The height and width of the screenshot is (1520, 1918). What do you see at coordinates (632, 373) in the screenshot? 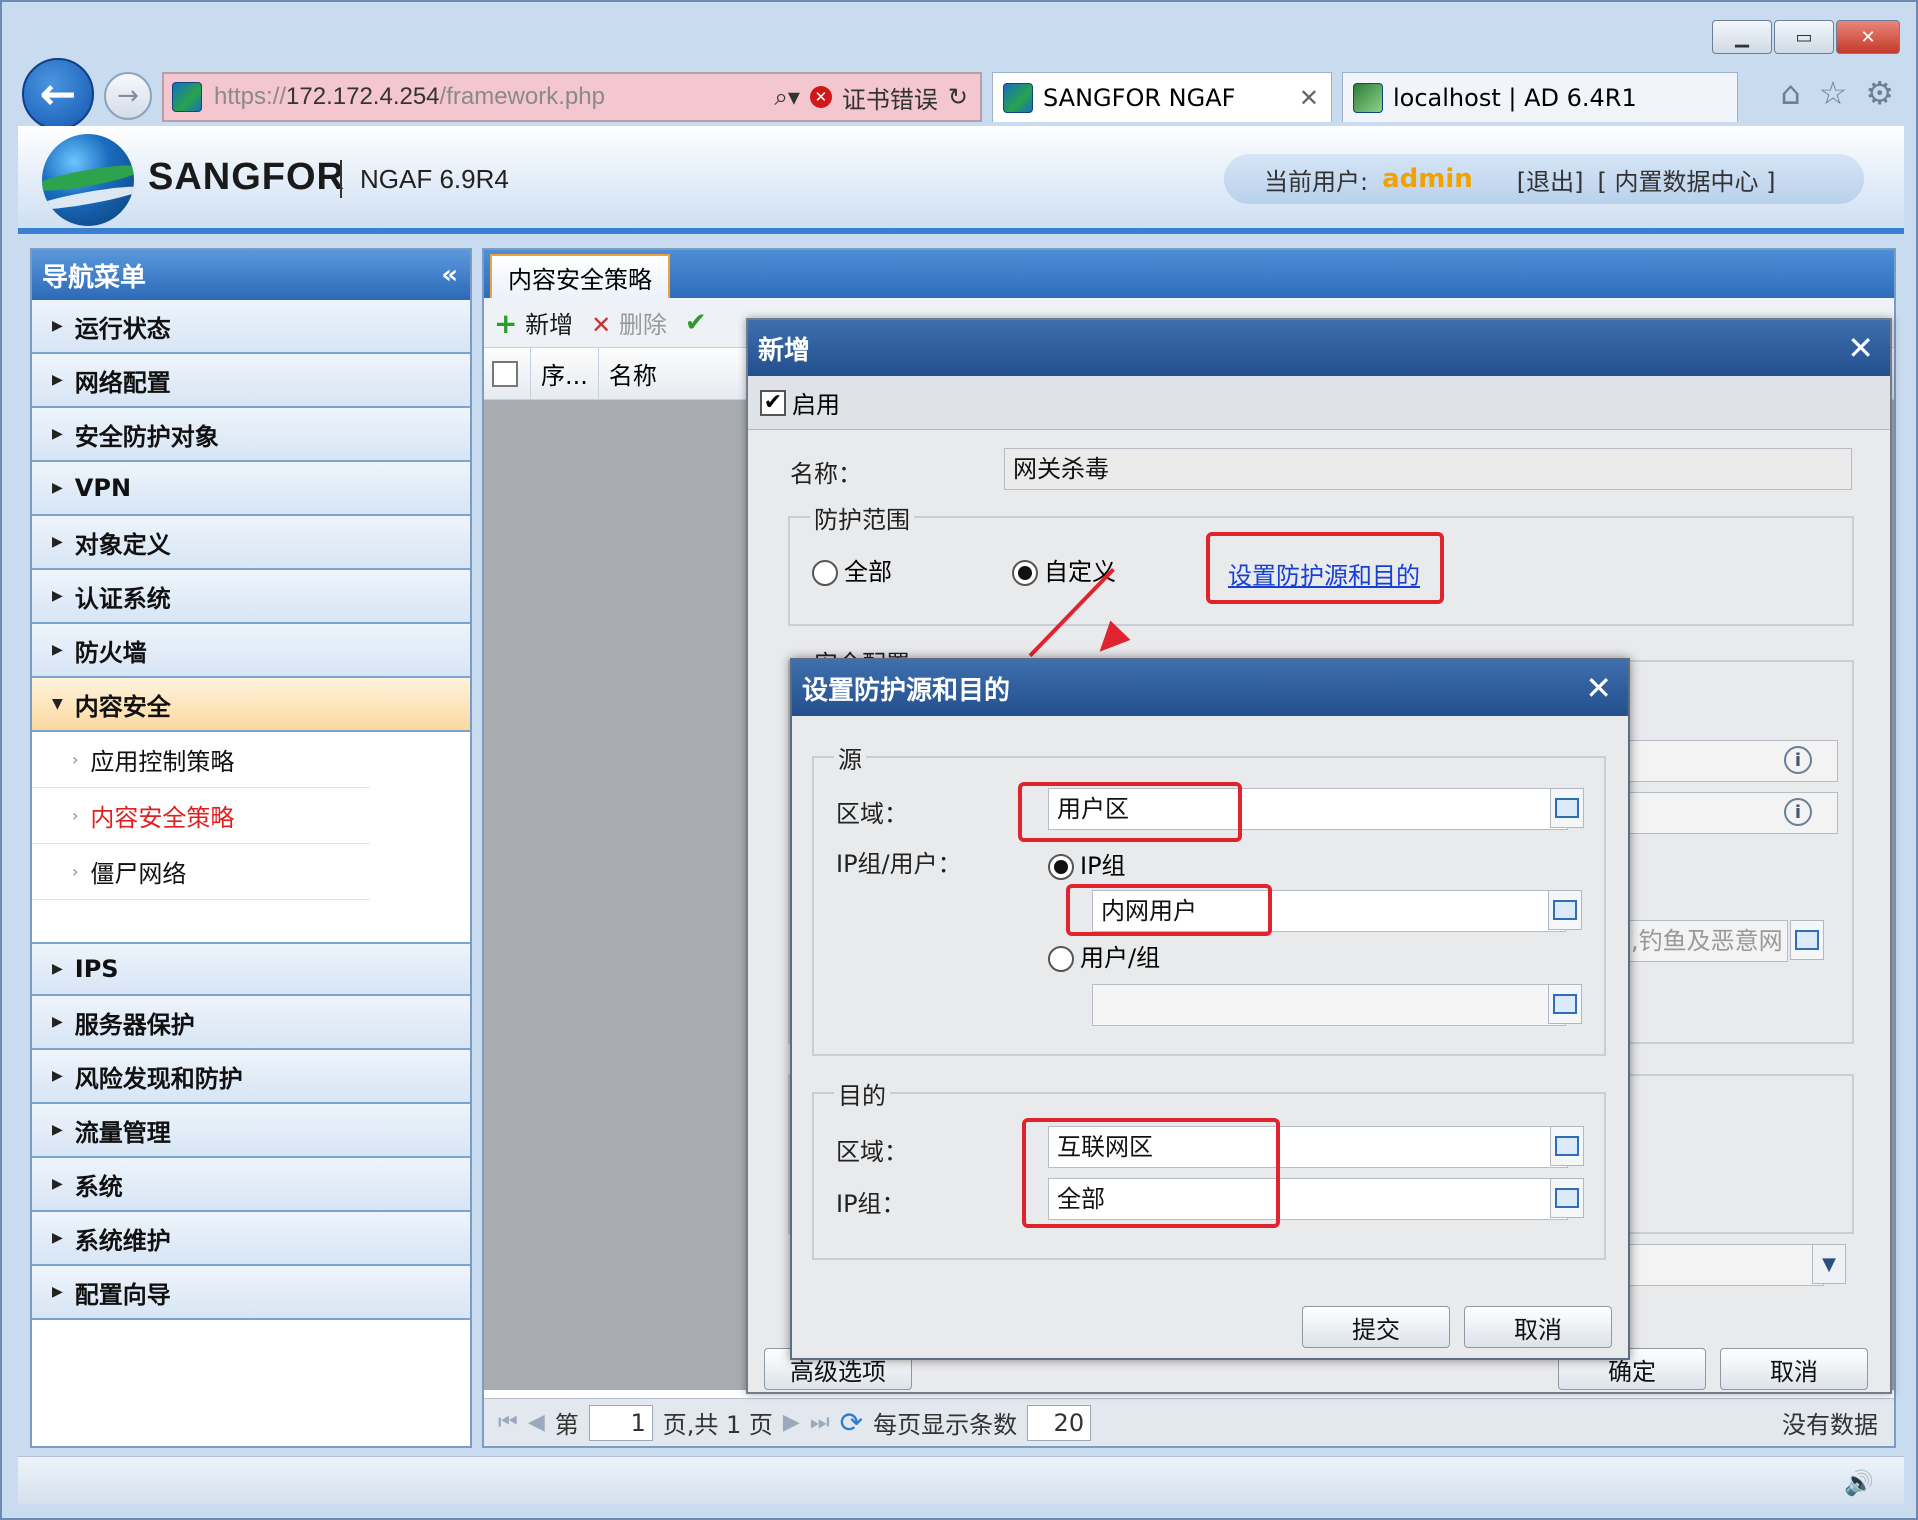
I see `col-name: 名称` at bounding box center [632, 373].